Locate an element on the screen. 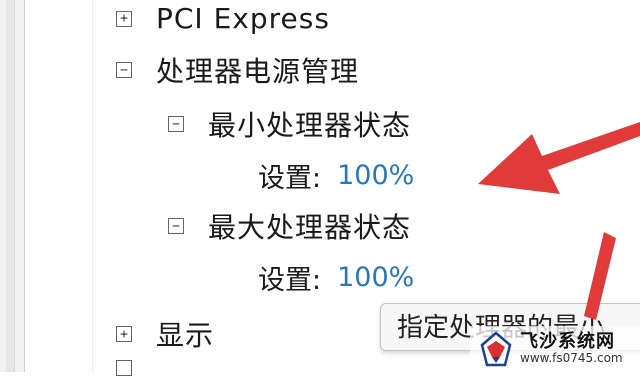 The width and height of the screenshot is (640, 376). annotation-arrows is located at coordinates (559, 221).